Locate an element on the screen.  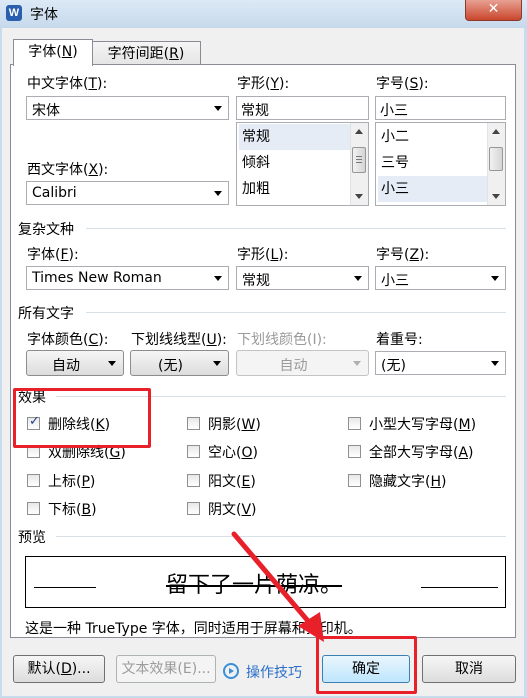
window-title: 字体 is located at coordinates (44, 15).